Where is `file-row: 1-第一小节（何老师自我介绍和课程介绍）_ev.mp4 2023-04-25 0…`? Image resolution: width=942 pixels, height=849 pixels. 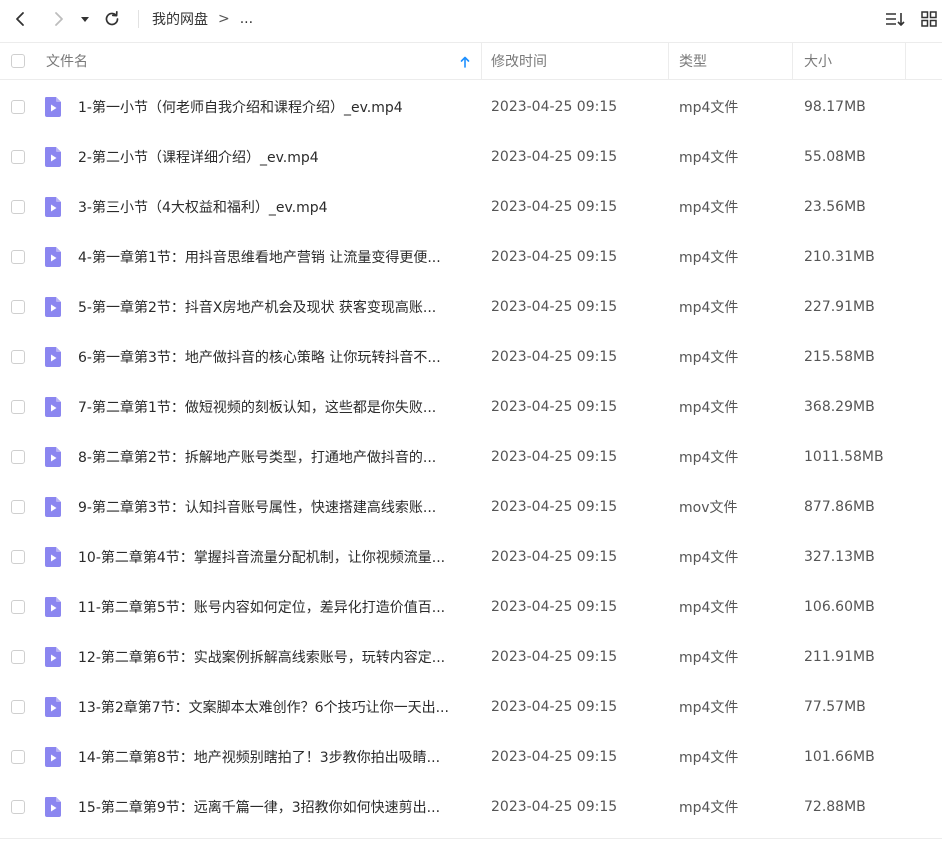 file-row: 1-第一小节（何老师自我介绍和课程介绍）_ev.mp4 2023-04-25 0… is located at coordinates (471, 107).